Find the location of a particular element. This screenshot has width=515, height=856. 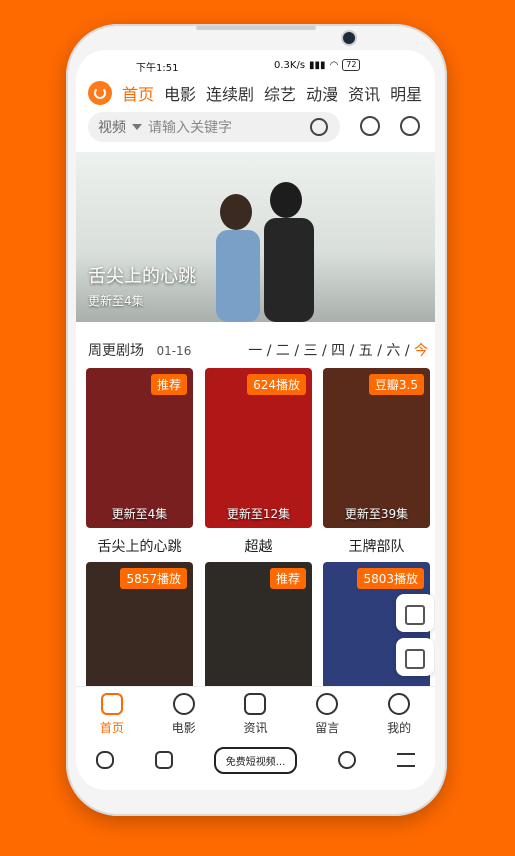

tab-news: 资讯 is located at coordinates (364, 93).